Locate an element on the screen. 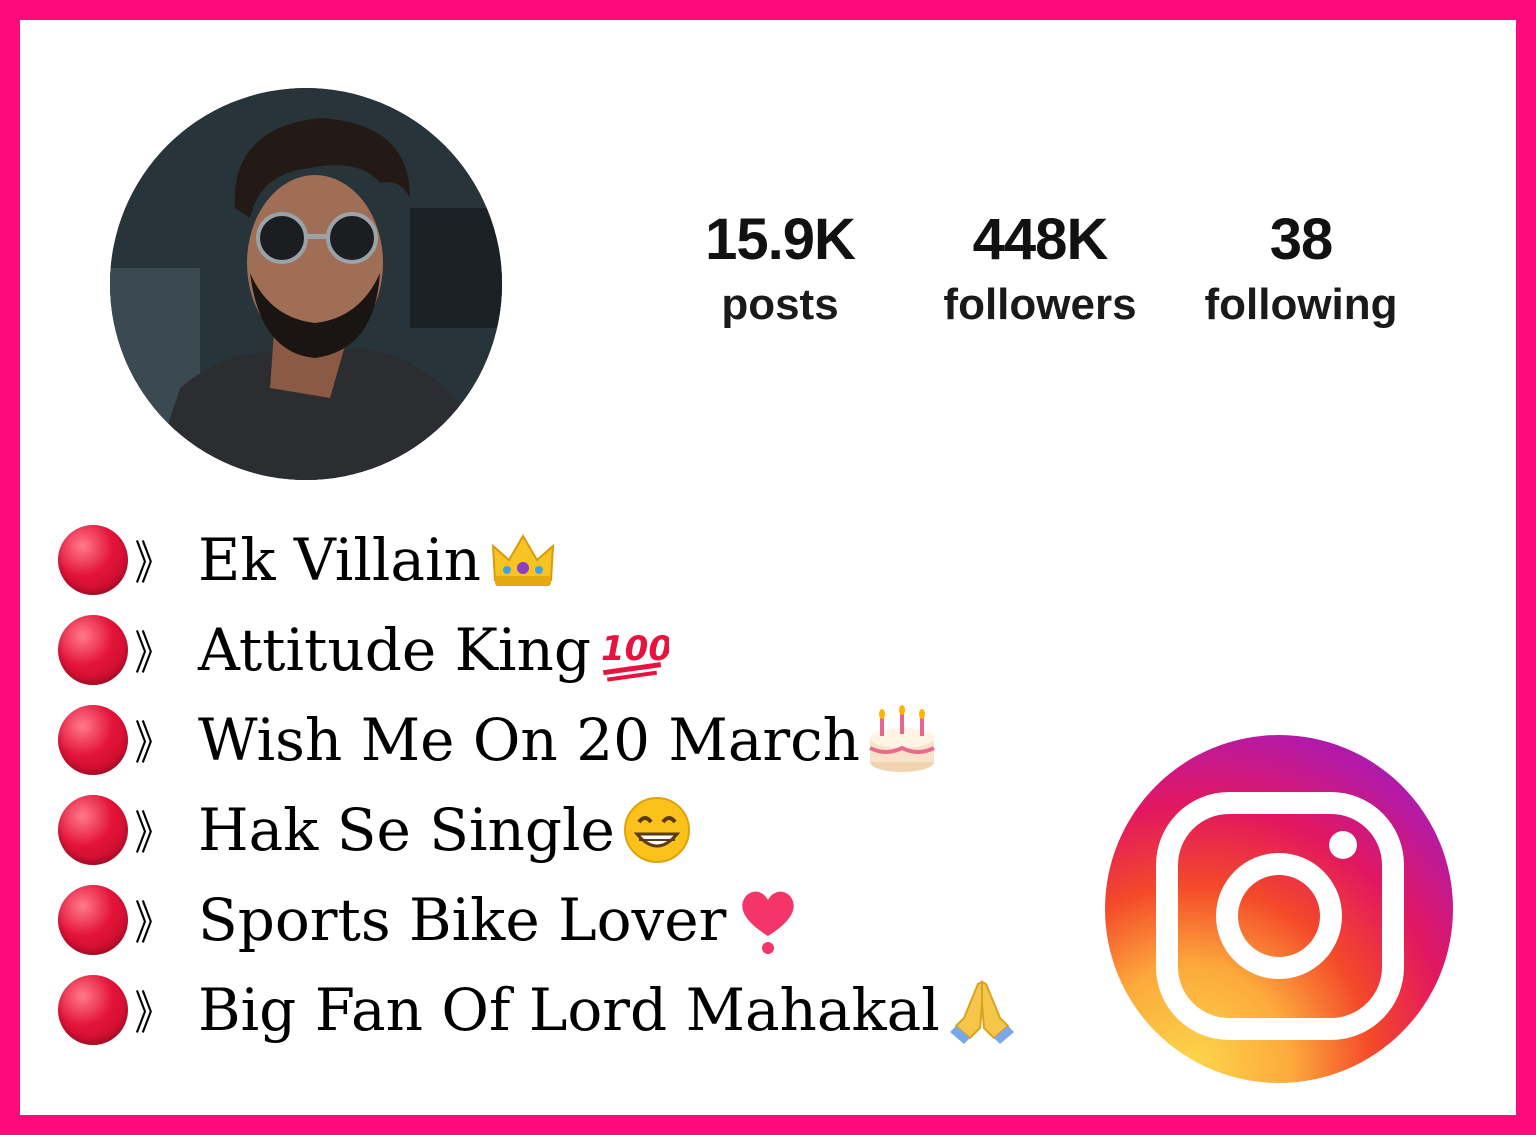 The height and width of the screenshot is (1135, 1536). followers-label: followers is located at coordinates (1040, 304).